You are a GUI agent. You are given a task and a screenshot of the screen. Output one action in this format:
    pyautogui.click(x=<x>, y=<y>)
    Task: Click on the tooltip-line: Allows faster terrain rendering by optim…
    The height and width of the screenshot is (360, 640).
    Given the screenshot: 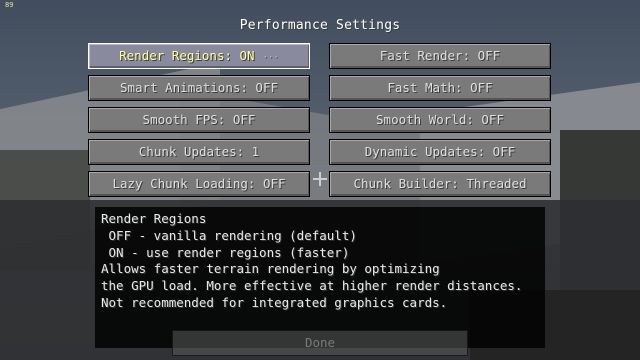 What is the action you would take?
    pyautogui.click(x=270, y=269)
    